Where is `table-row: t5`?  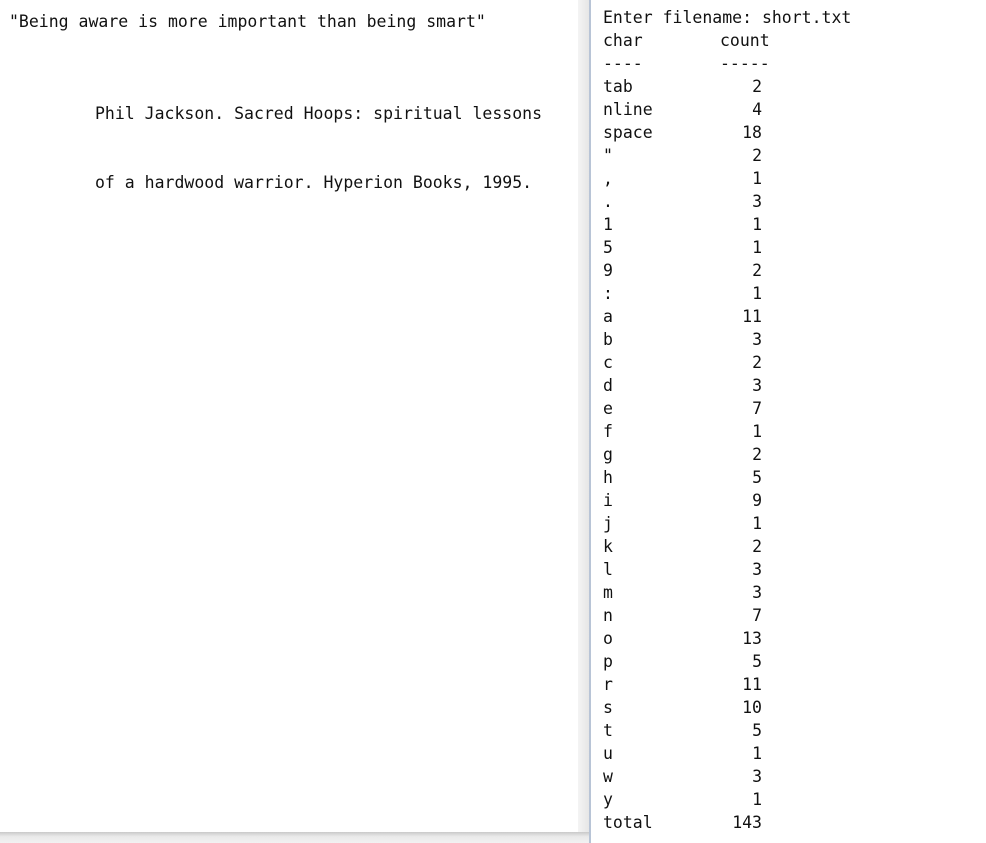
table-row: t5 is located at coordinates (793, 730).